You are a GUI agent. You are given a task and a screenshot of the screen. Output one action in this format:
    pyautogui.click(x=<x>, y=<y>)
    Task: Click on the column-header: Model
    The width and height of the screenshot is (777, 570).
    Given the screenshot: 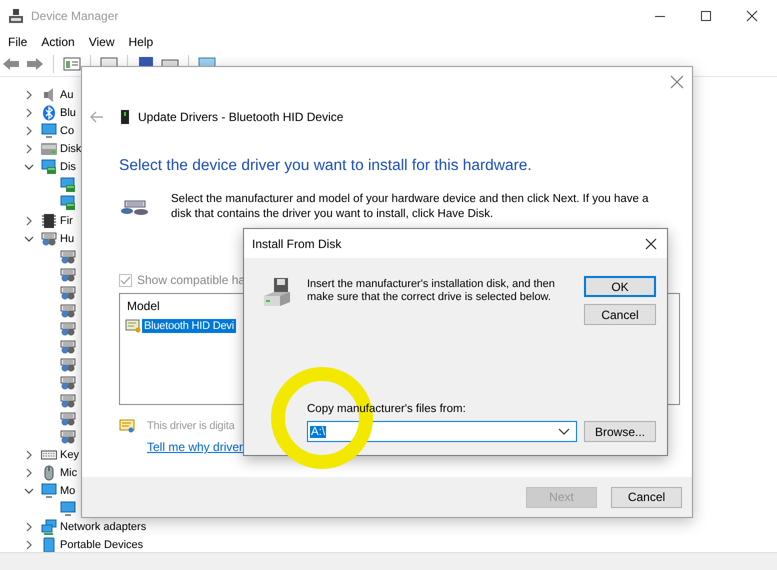 What is the action you would take?
    pyautogui.click(x=143, y=306)
    